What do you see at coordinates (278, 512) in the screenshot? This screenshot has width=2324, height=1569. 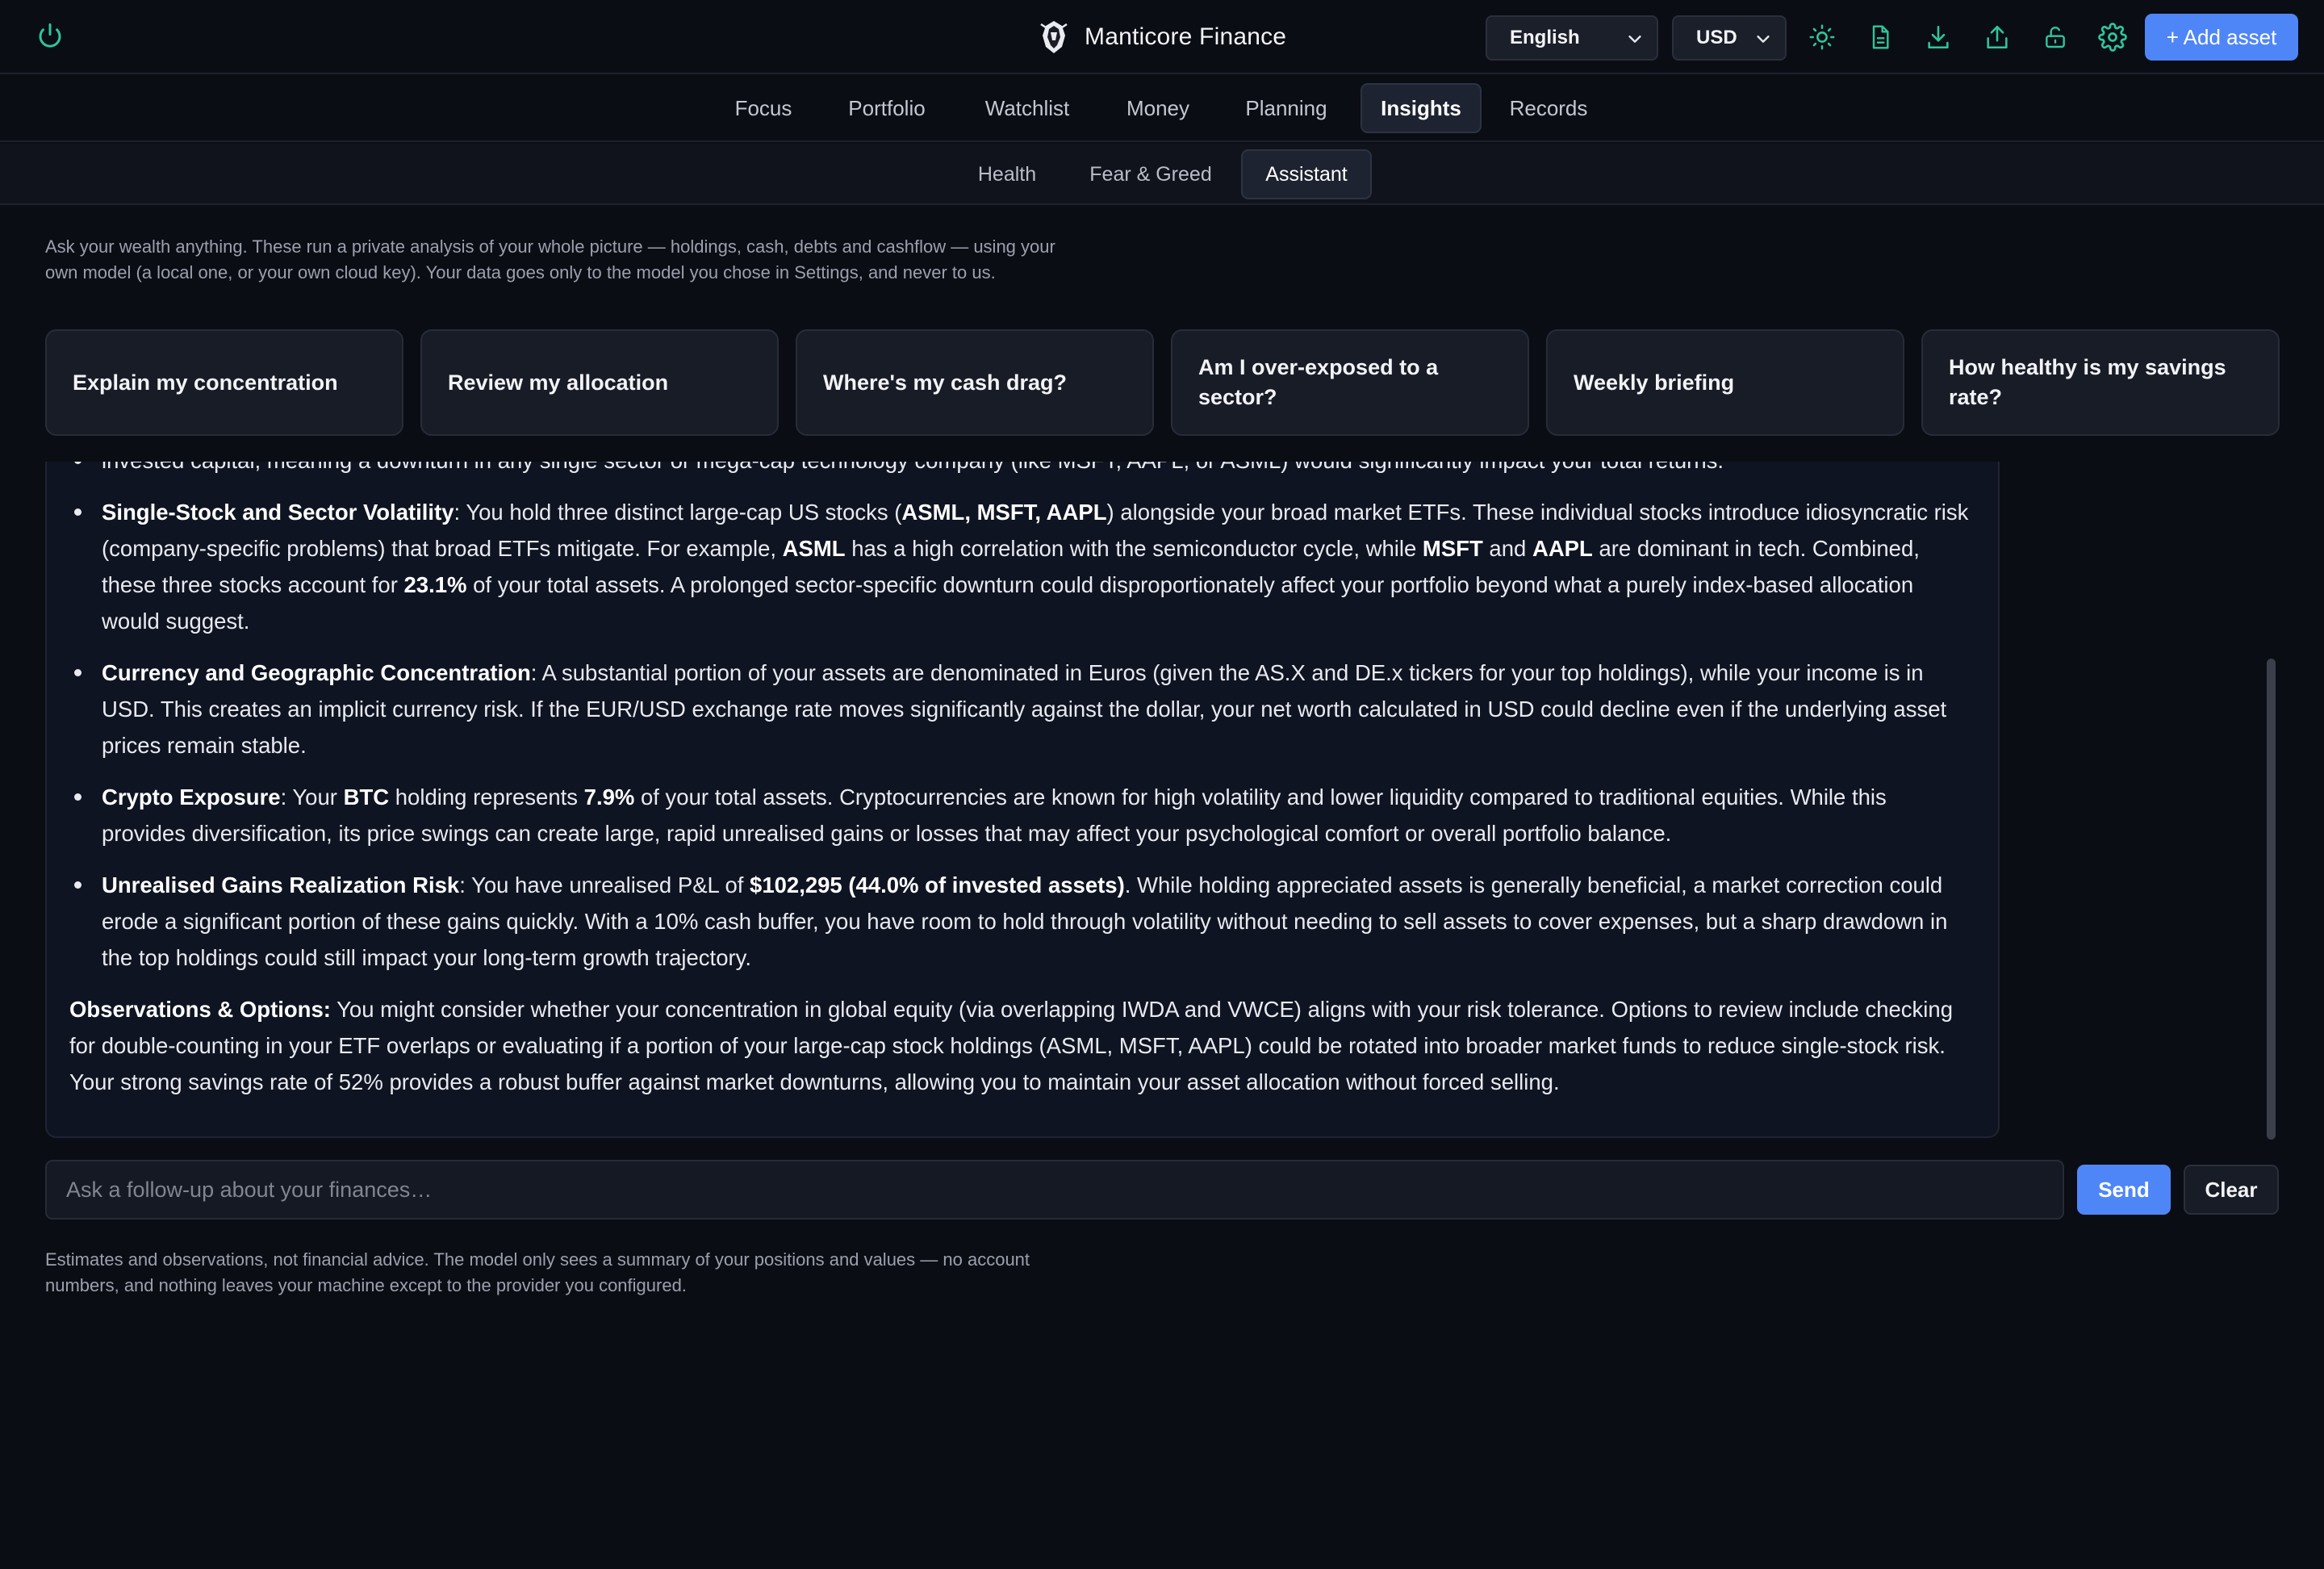 I see `bullet-title: Single-Stock and Sector Volatility` at bounding box center [278, 512].